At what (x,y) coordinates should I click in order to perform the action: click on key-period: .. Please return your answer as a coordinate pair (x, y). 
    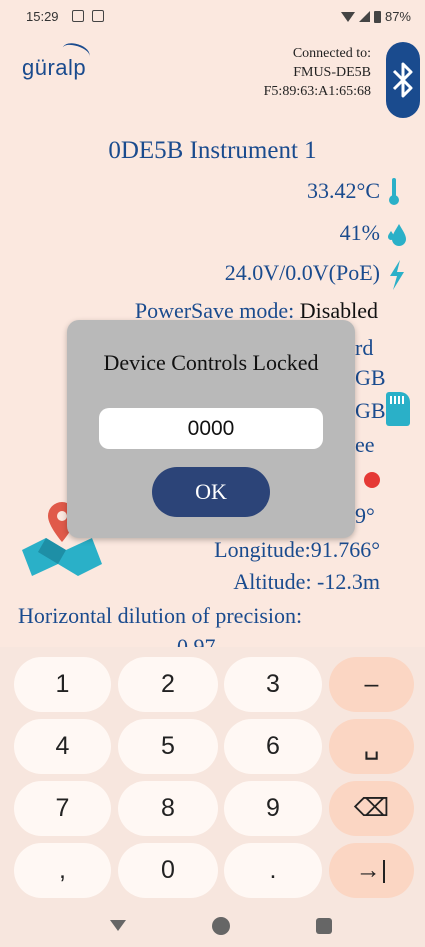
    Looking at the image, I should click on (273, 870).